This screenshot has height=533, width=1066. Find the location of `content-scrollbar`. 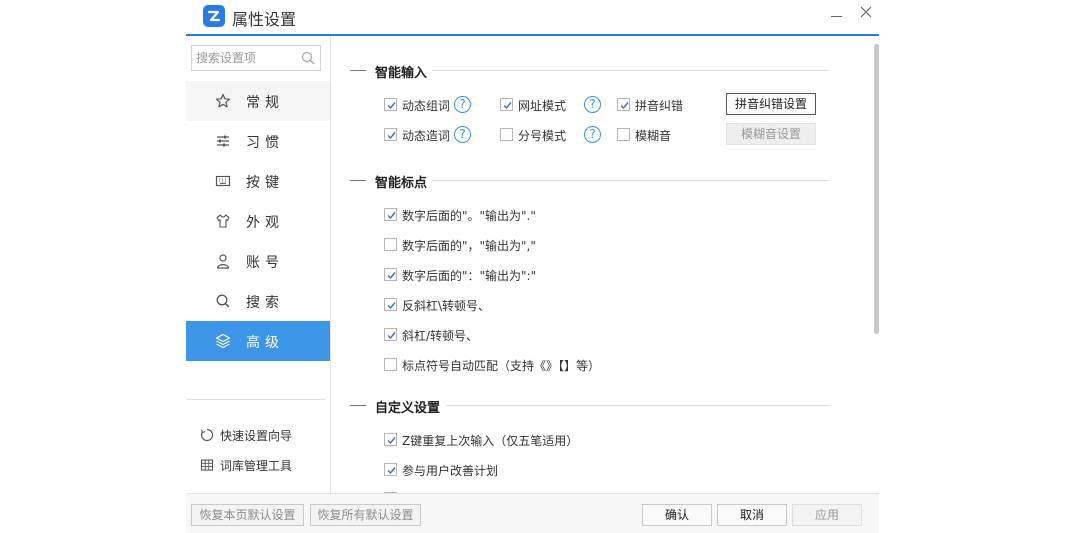

content-scrollbar is located at coordinates (876, 189).